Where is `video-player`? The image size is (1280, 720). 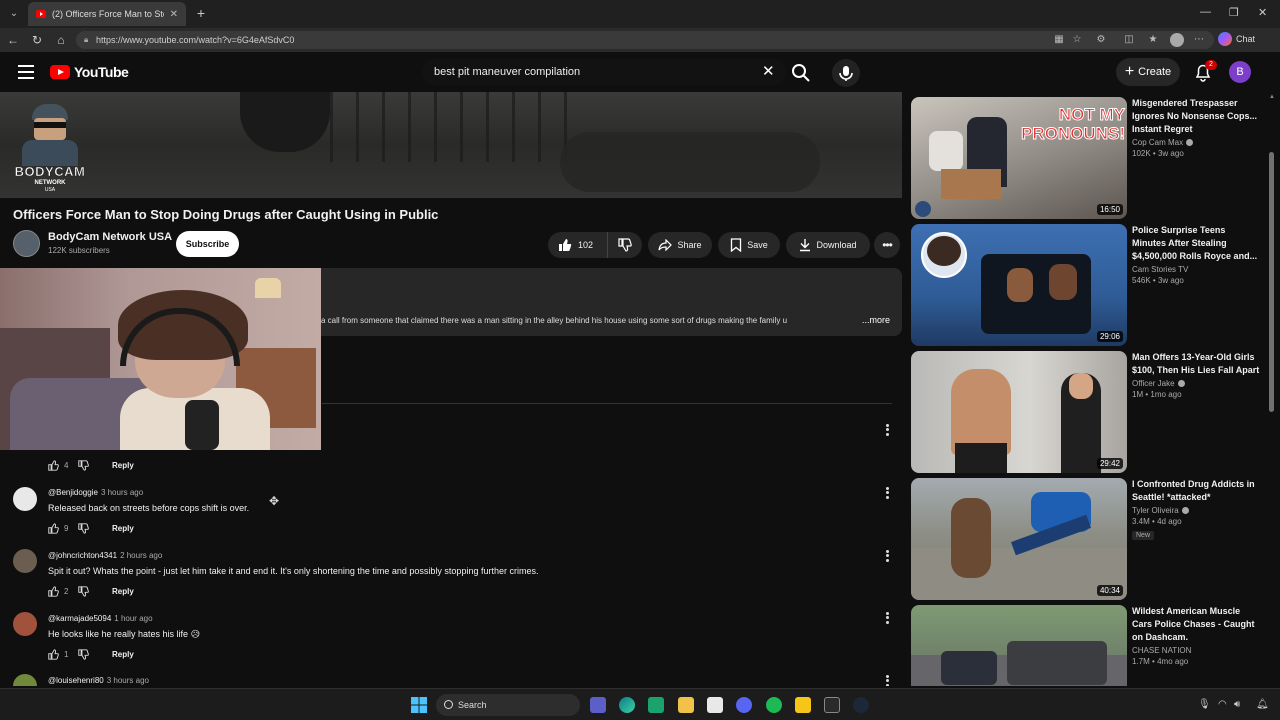
video-player is located at coordinates (451, 145).